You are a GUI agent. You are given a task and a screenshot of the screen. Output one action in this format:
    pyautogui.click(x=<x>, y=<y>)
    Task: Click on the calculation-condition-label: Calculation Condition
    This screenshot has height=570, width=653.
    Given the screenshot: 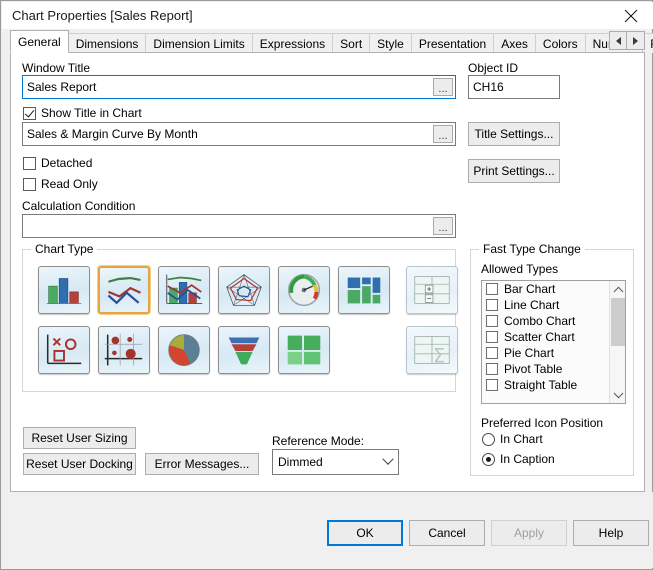 What is the action you would take?
    pyautogui.click(x=79, y=206)
    